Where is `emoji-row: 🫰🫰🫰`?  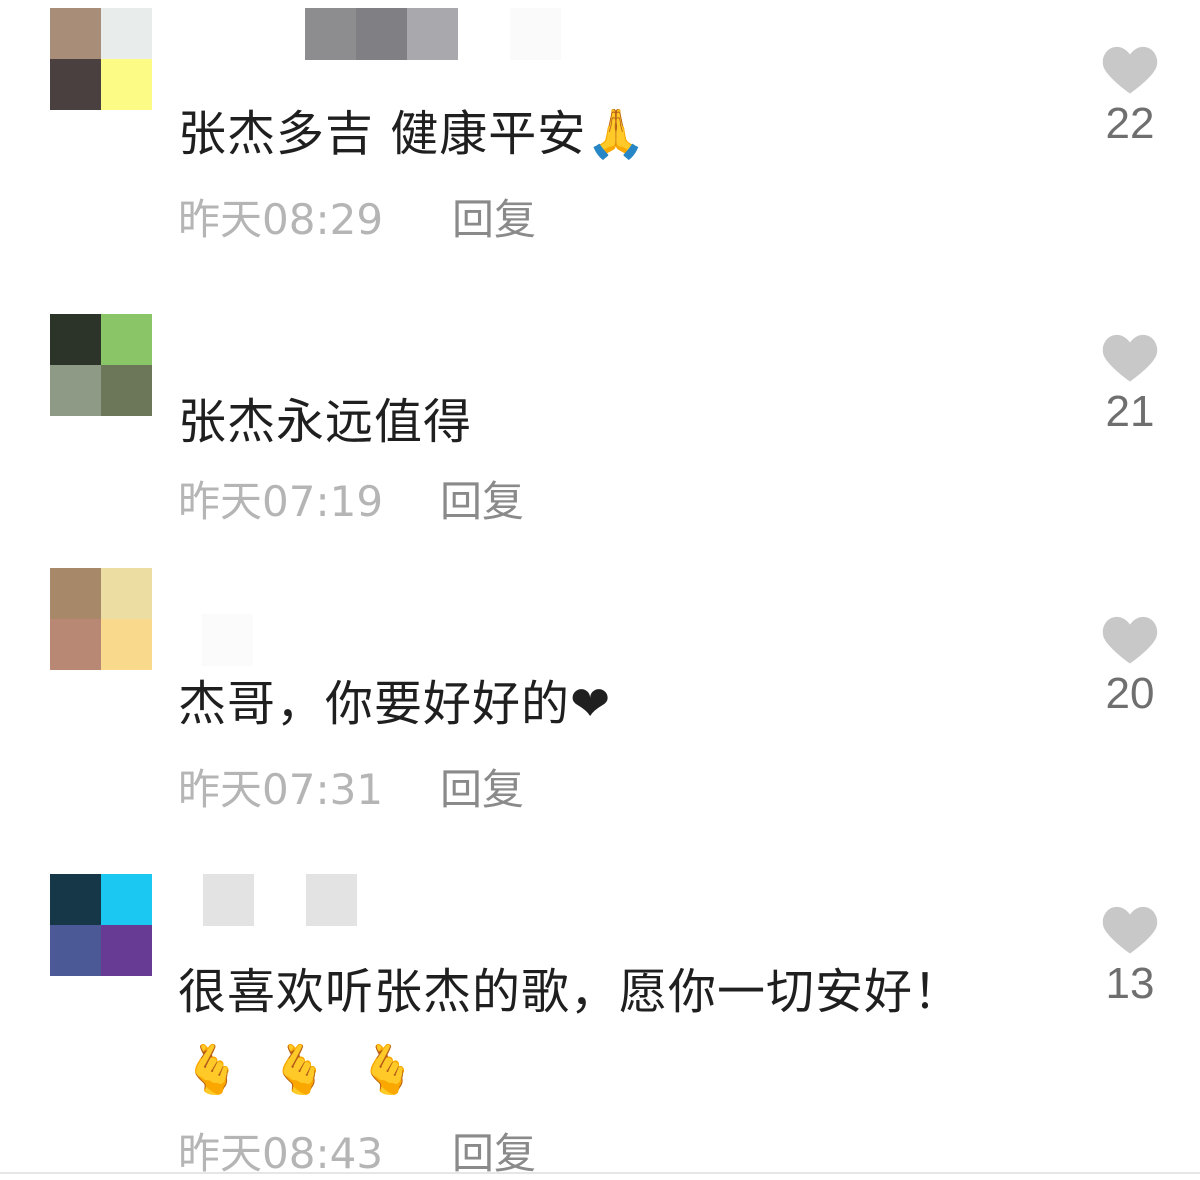 emoji-row: 🫰🫰🫰 is located at coordinates (314, 1070).